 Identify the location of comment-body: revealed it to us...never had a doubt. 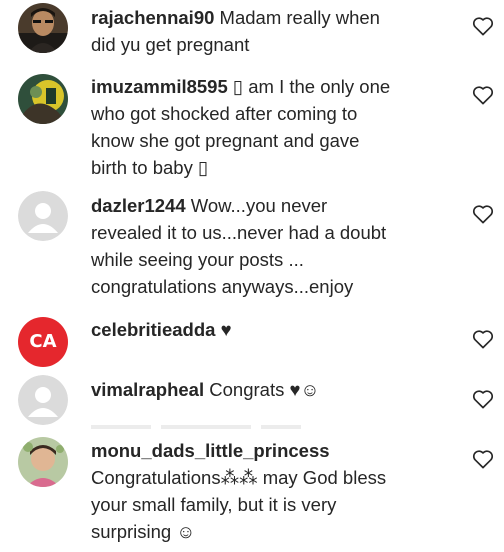
(239, 232).